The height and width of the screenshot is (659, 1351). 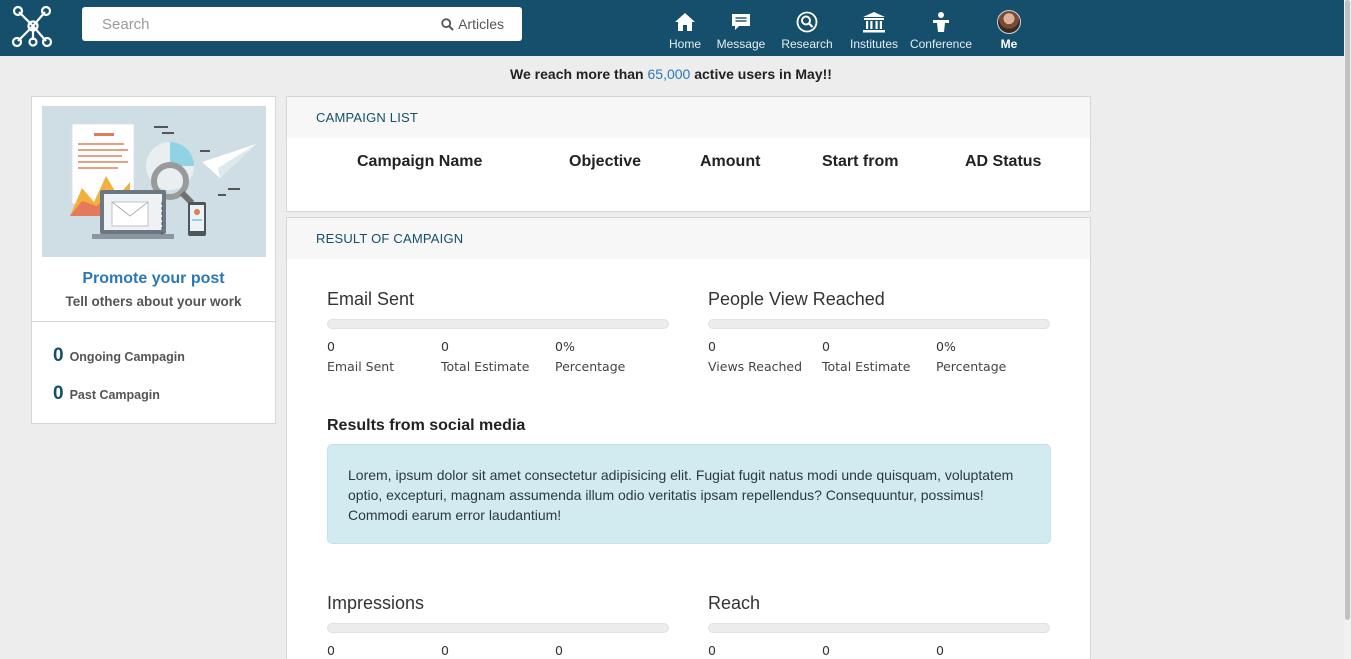 I want to click on views-reached-label: Views Reached, so click(x=755, y=366).